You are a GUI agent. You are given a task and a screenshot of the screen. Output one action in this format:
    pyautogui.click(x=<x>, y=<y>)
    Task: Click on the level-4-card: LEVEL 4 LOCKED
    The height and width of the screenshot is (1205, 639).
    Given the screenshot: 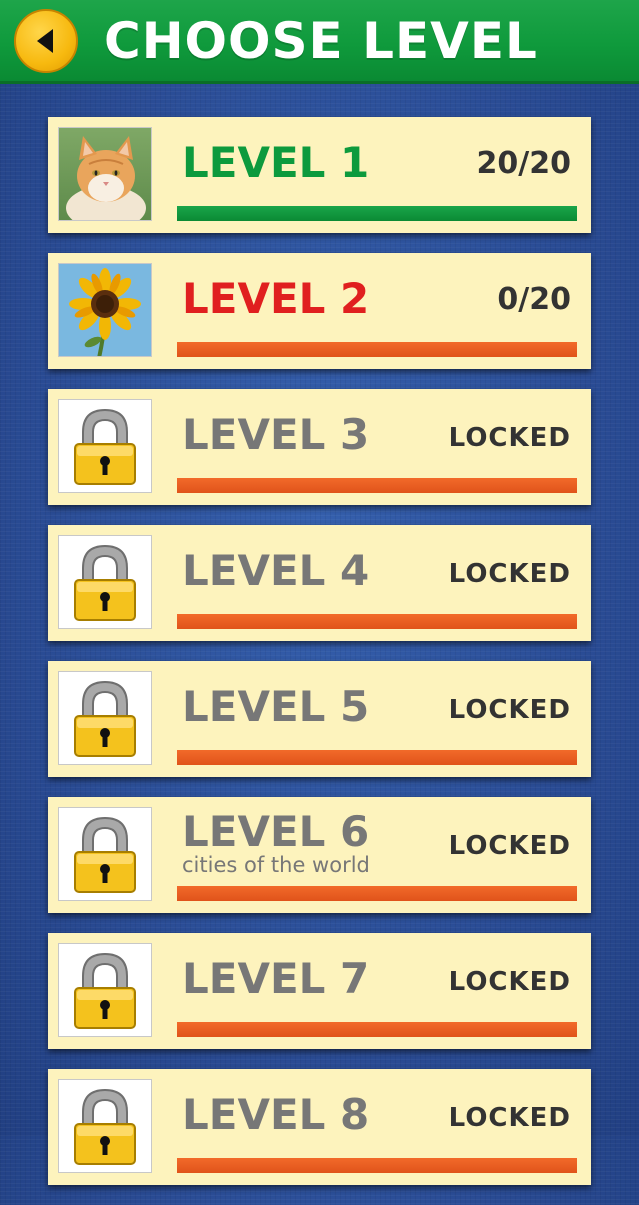 What is the action you would take?
    pyautogui.click(x=319, y=583)
    